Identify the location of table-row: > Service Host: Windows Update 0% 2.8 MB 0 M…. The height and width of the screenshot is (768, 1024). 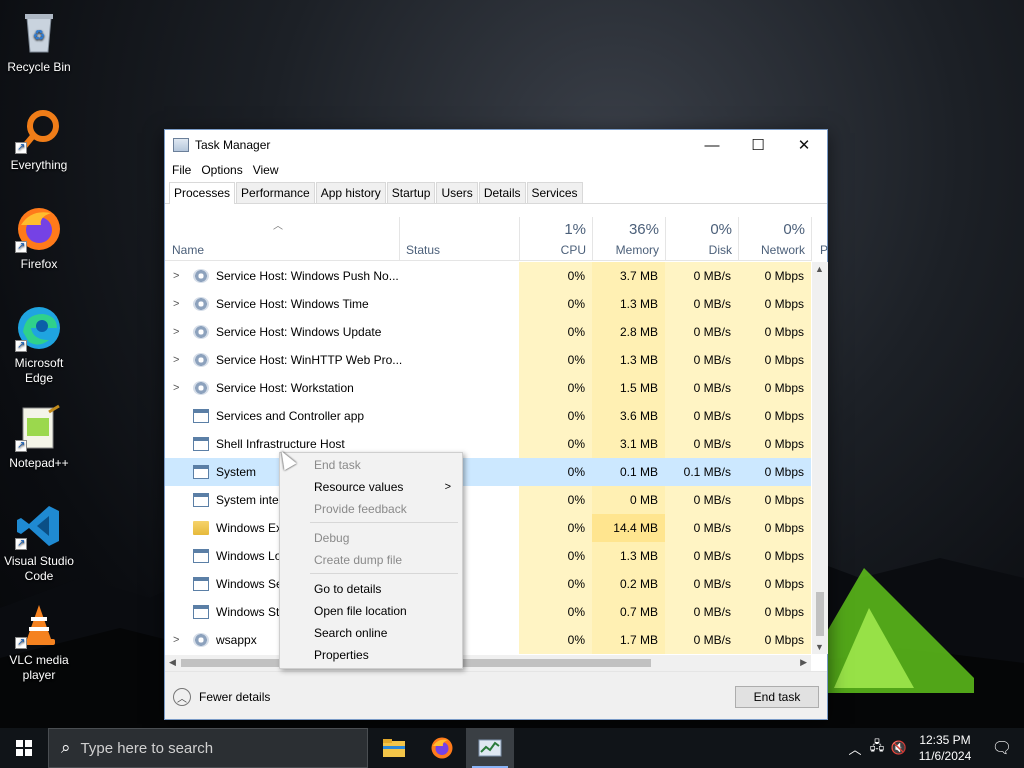
(488, 332).